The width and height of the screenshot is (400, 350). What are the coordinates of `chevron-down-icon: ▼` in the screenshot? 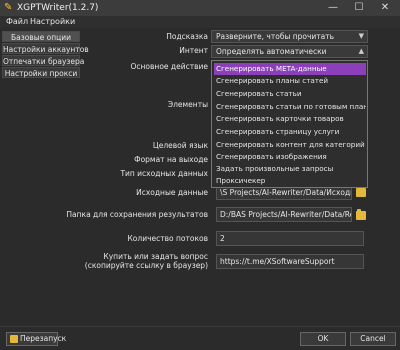 It's located at (361, 36).